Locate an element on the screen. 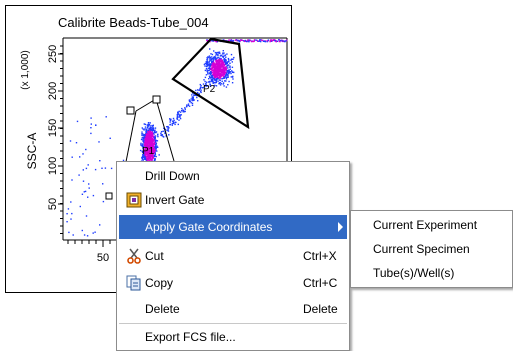 The width and height of the screenshot is (513, 351). x-tick-label: 50 is located at coordinates (103, 258).